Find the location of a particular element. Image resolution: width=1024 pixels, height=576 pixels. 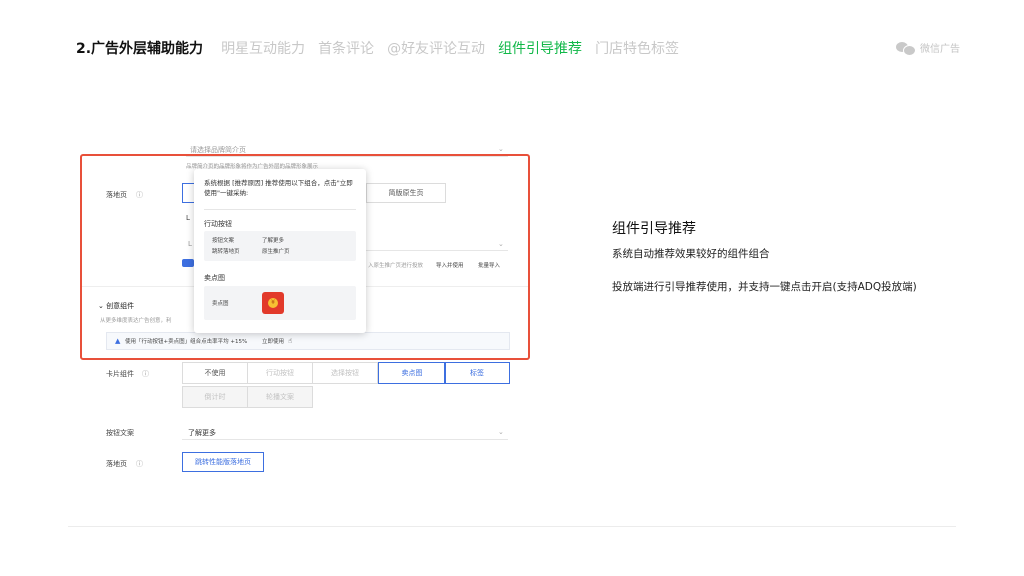

tab-star-interaction: 明星互动能力 is located at coordinates (263, 48).